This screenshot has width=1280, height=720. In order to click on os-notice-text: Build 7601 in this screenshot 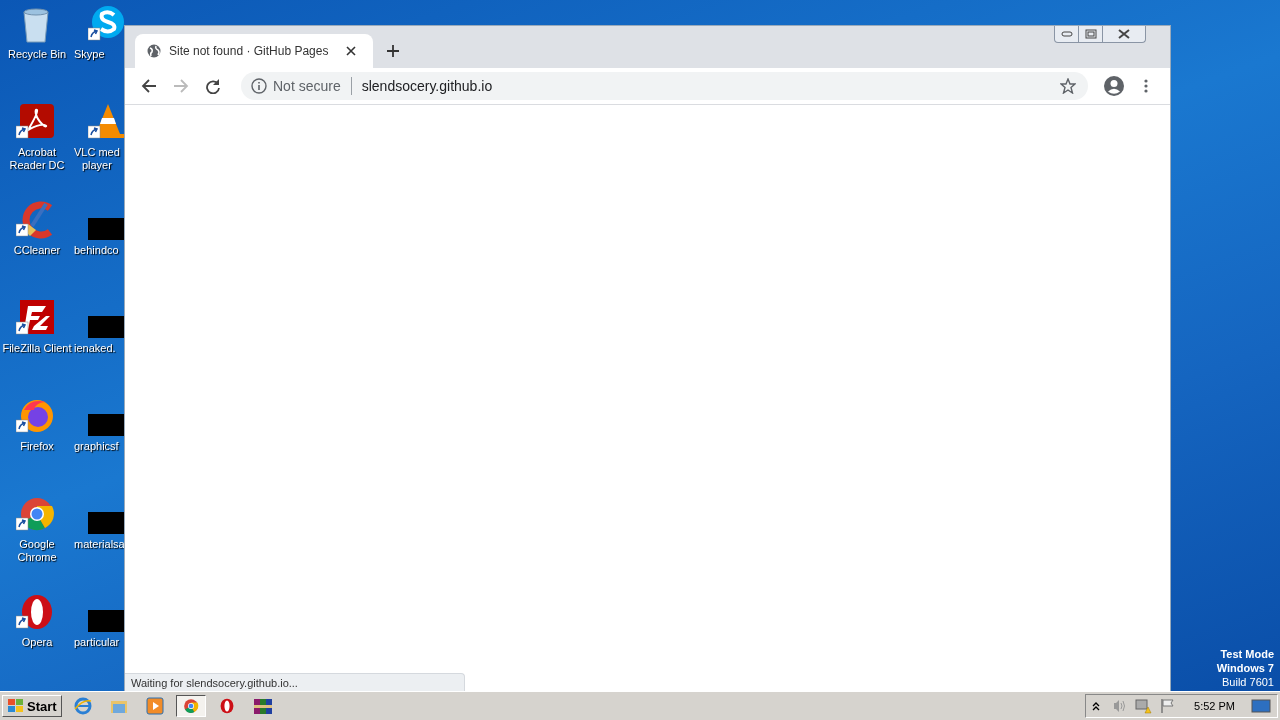, I will do `click(1248, 682)`.